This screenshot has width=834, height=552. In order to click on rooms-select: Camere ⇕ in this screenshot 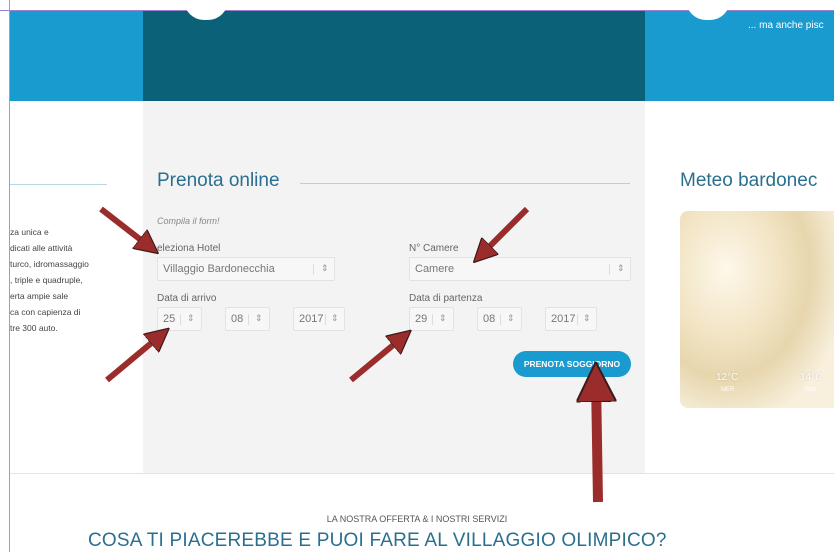, I will do `click(520, 269)`.